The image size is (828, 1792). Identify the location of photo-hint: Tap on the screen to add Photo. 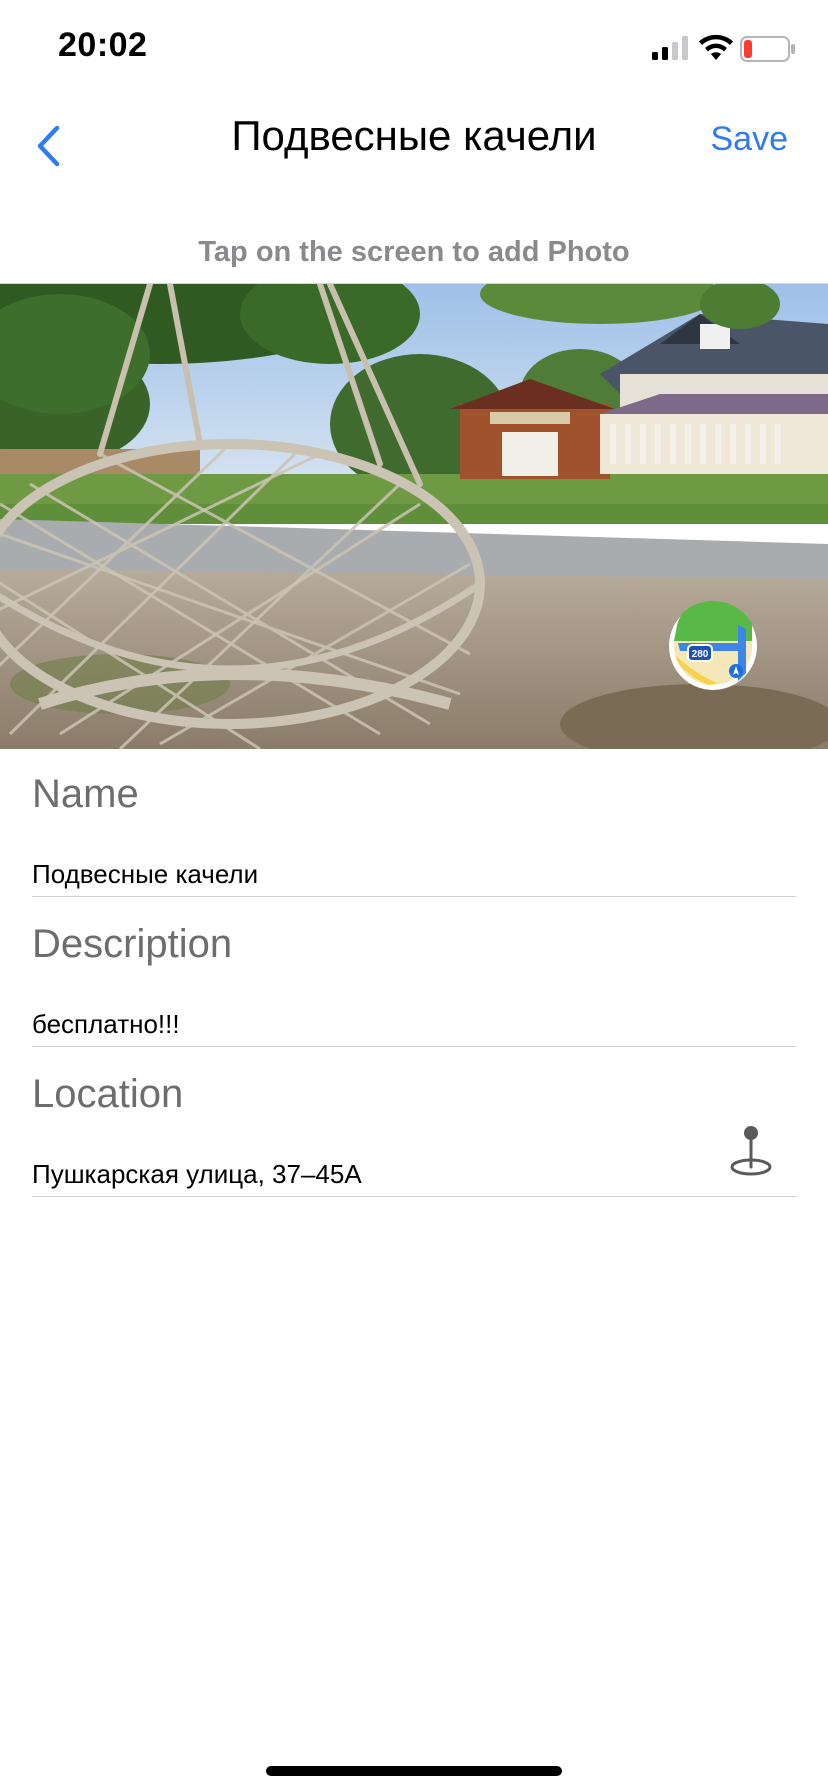
(414, 252).